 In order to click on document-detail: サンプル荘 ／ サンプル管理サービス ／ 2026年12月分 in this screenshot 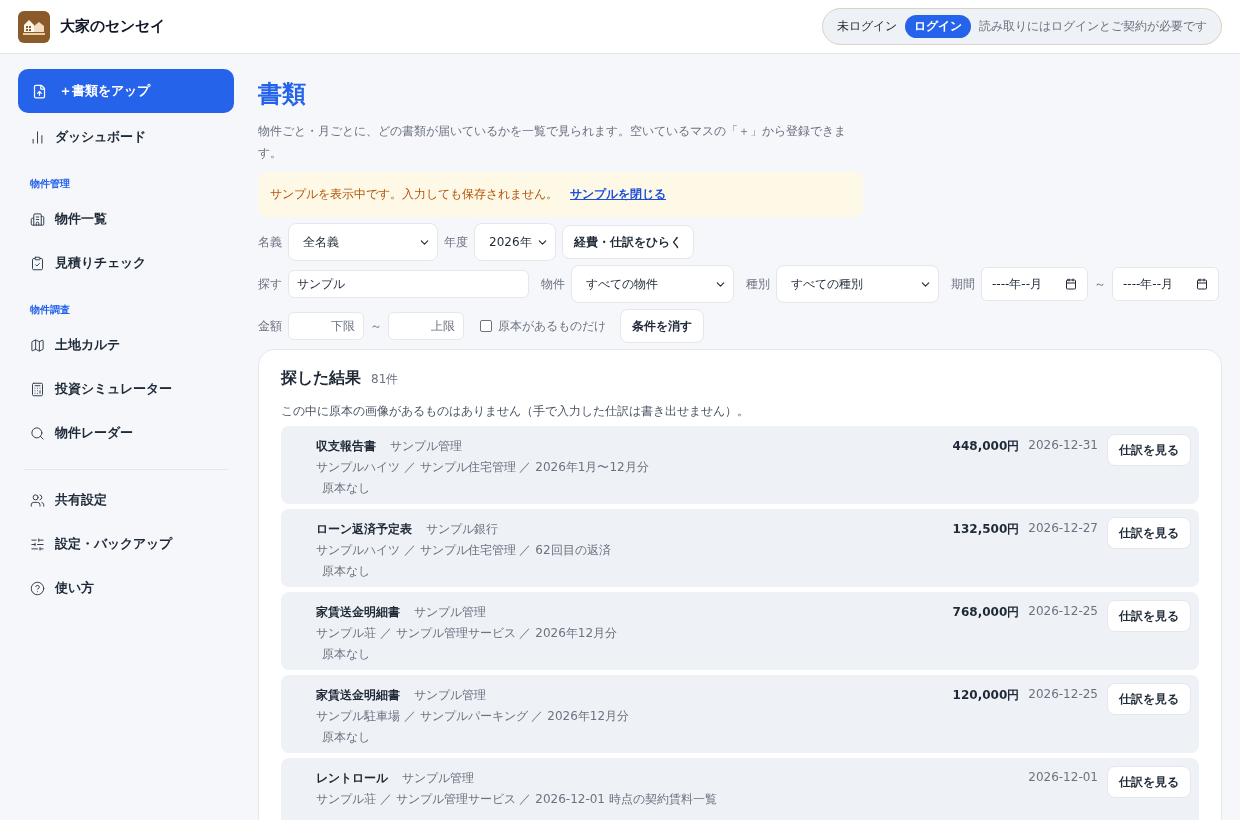, I will do `click(467, 633)`.